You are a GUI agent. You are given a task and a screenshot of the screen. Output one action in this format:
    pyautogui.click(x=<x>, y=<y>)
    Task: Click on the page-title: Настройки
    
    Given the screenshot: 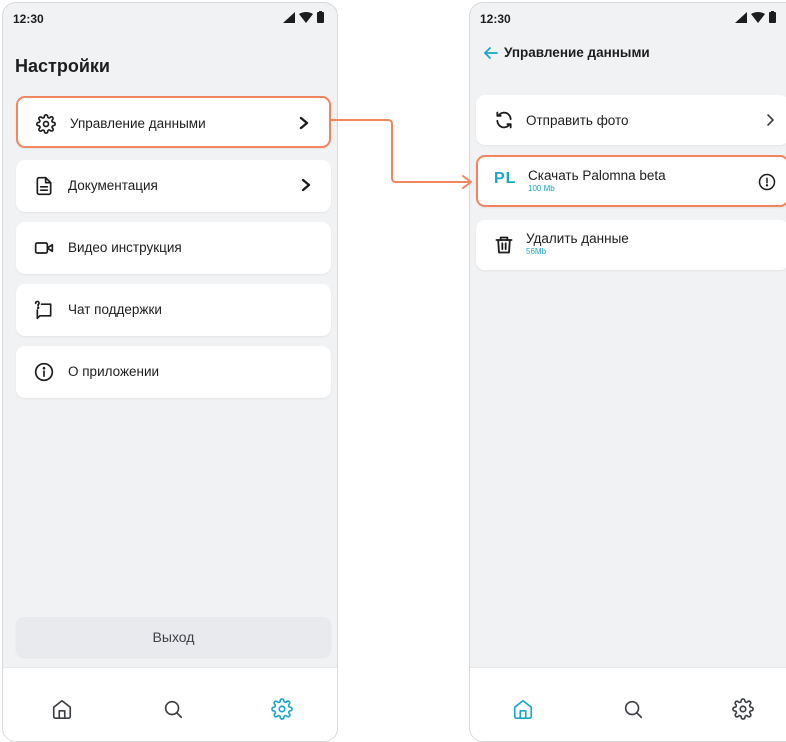 What is the action you would take?
    pyautogui.click(x=62, y=66)
    